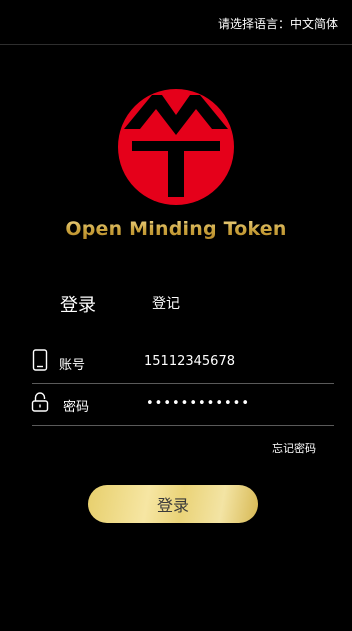 This screenshot has height=631, width=352. What do you see at coordinates (176, 147) in the screenshot?
I see `brand-logo` at bounding box center [176, 147].